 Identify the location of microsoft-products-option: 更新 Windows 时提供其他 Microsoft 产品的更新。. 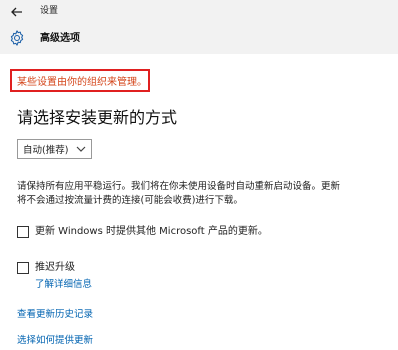
(142, 232).